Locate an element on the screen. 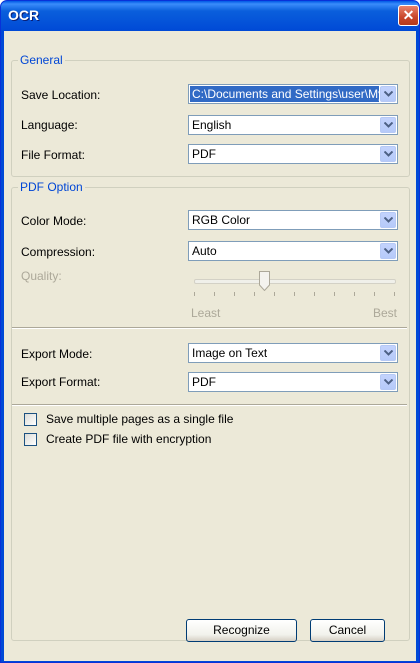 The width and height of the screenshot is (420, 663). color-mode-dropdown-button is located at coordinates (388, 220).